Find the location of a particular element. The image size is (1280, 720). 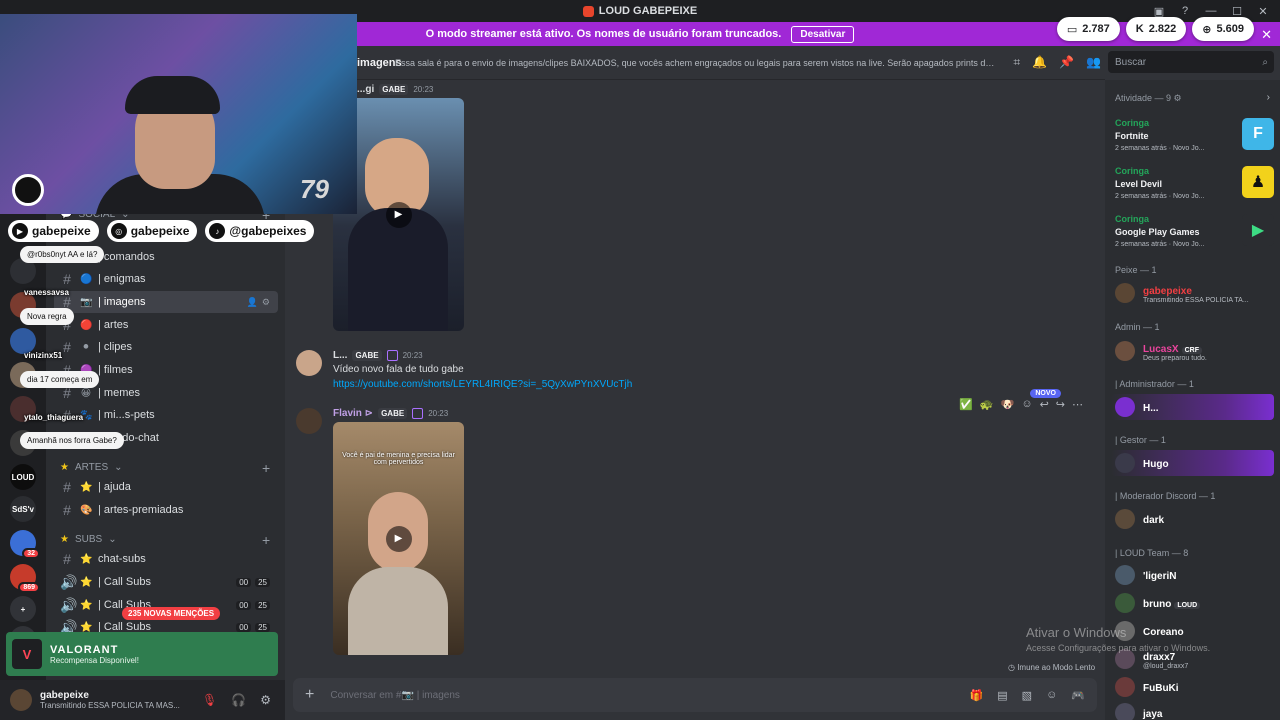

chat-bubble: @r0bs0nyt AA e lá? is located at coordinates (62, 254).